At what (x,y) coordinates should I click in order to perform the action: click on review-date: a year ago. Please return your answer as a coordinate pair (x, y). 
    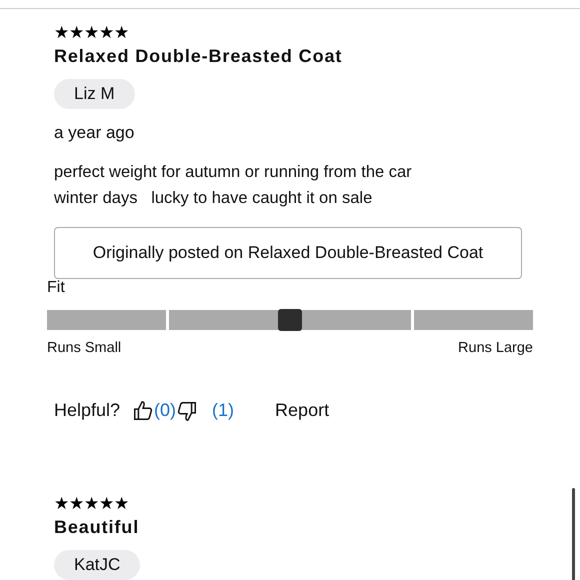
    Looking at the image, I should click on (95, 132).